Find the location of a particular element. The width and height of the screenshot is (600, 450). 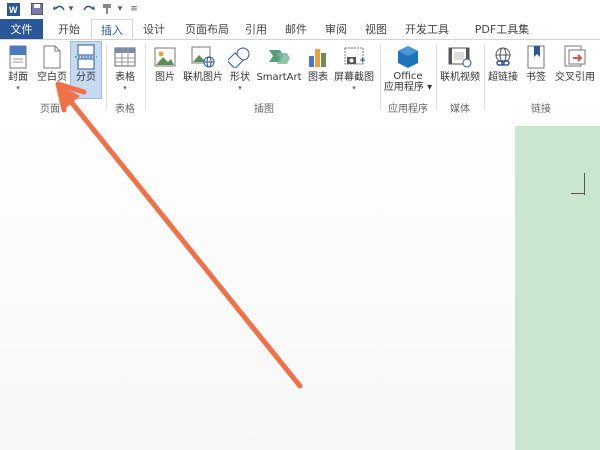

online-pictures-button: 联机图片 is located at coordinates (203, 70).